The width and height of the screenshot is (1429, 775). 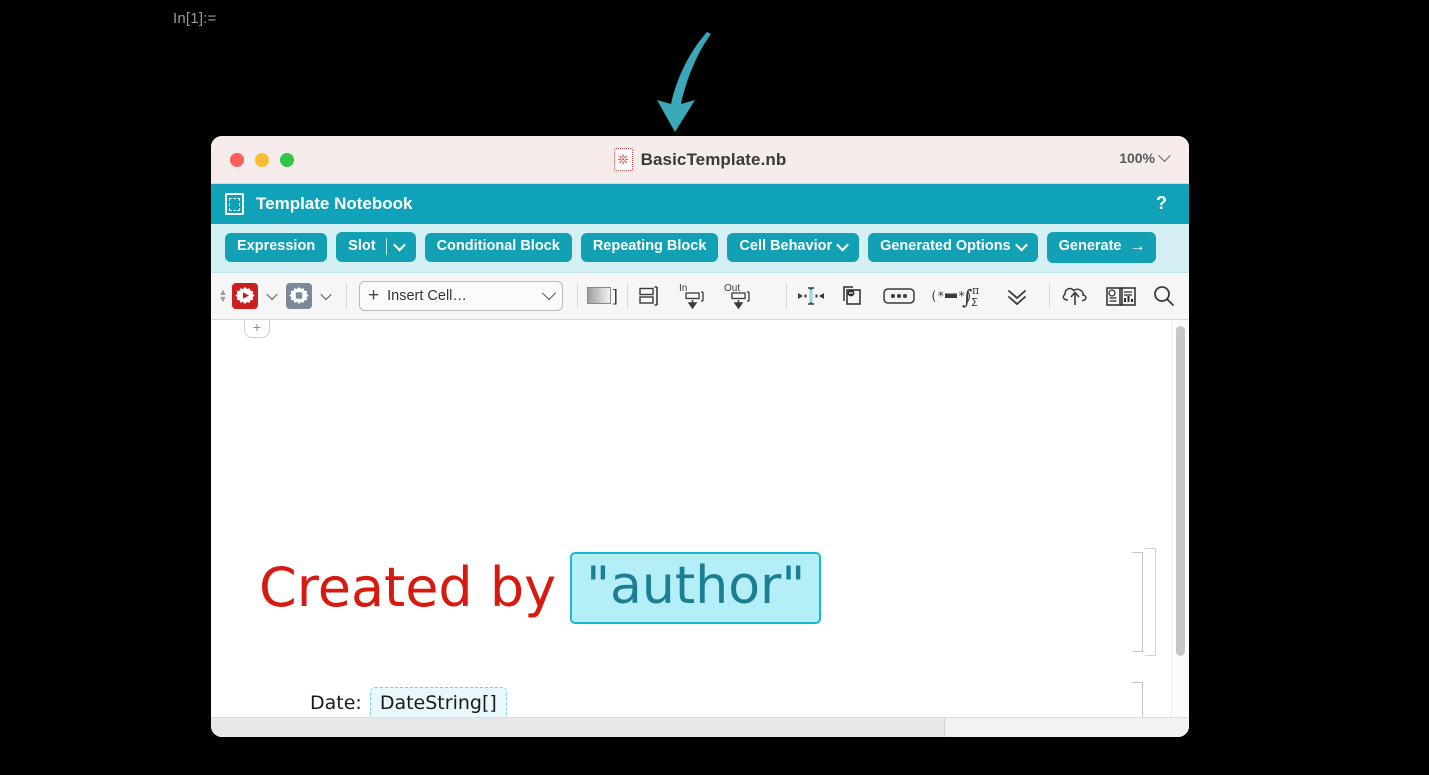 I want to click on window-title: BasicTemplate.nb, so click(x=713, y=159).